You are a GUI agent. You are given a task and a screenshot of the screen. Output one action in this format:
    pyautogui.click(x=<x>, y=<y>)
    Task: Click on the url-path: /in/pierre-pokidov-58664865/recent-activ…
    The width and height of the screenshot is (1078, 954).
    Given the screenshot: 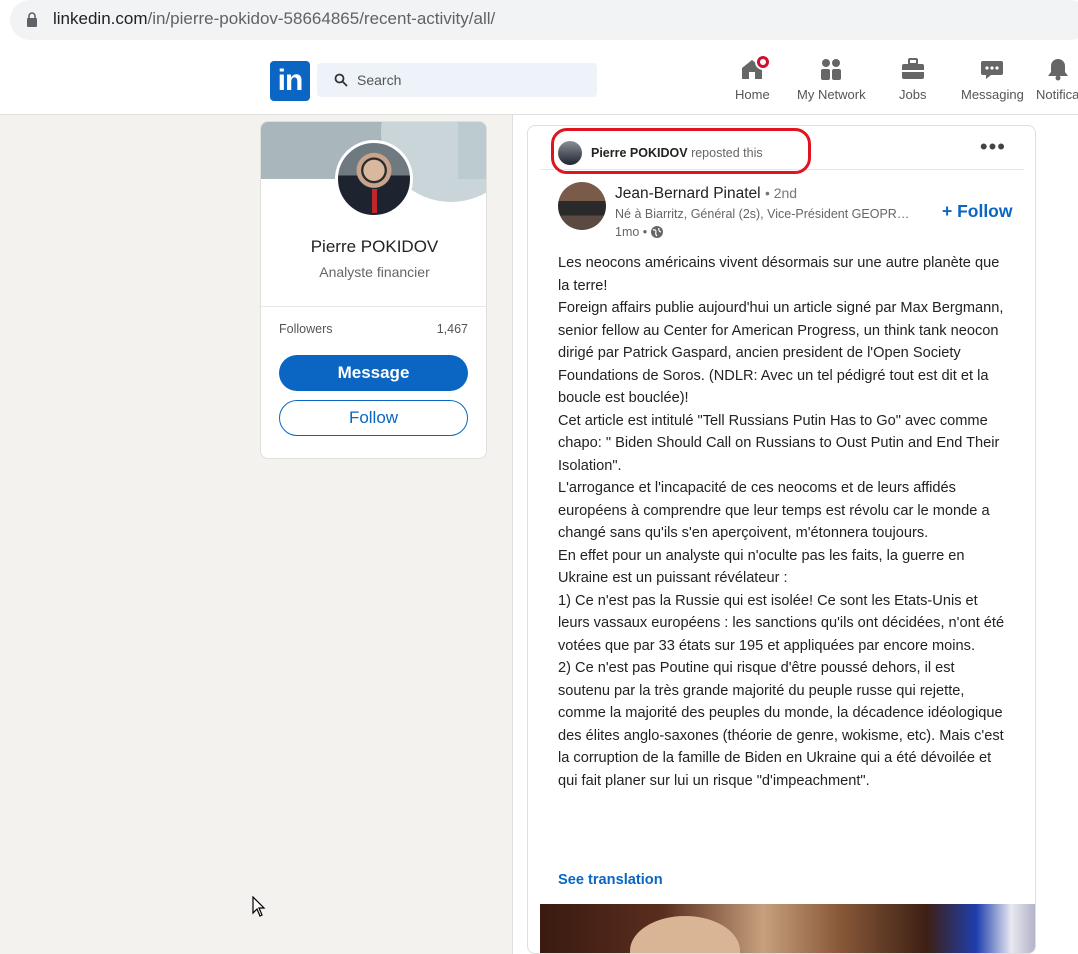 What is the action you would take?
    pyautogui.click(x=321, y=18)
    